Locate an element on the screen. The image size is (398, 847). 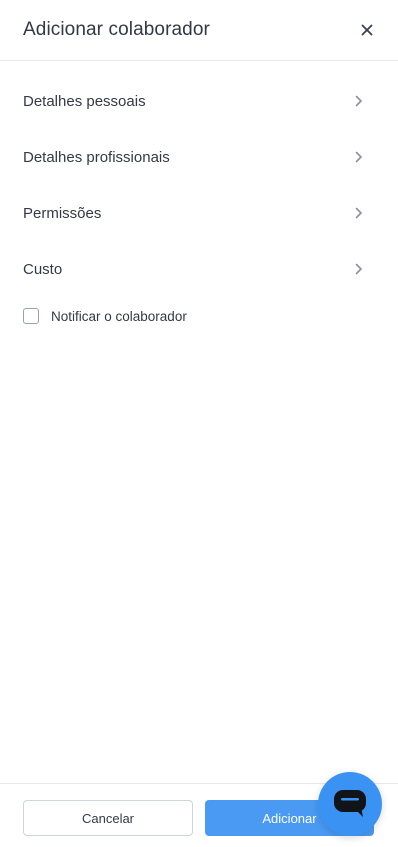
notify-collaborator-row: Notificar o colaborador is located at coordinates (199, 316).